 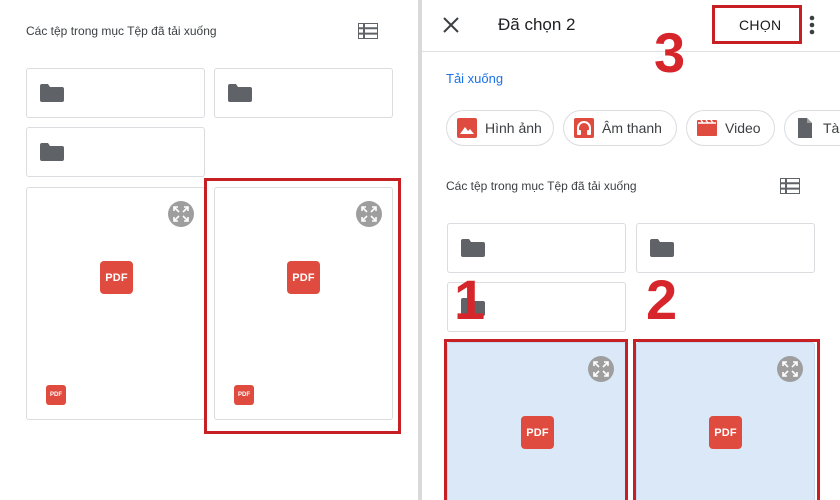 What do you see at coordinates (831, 128) in the screenshot?
I see `chip-label: Tà` at bounding box center [831, 128].